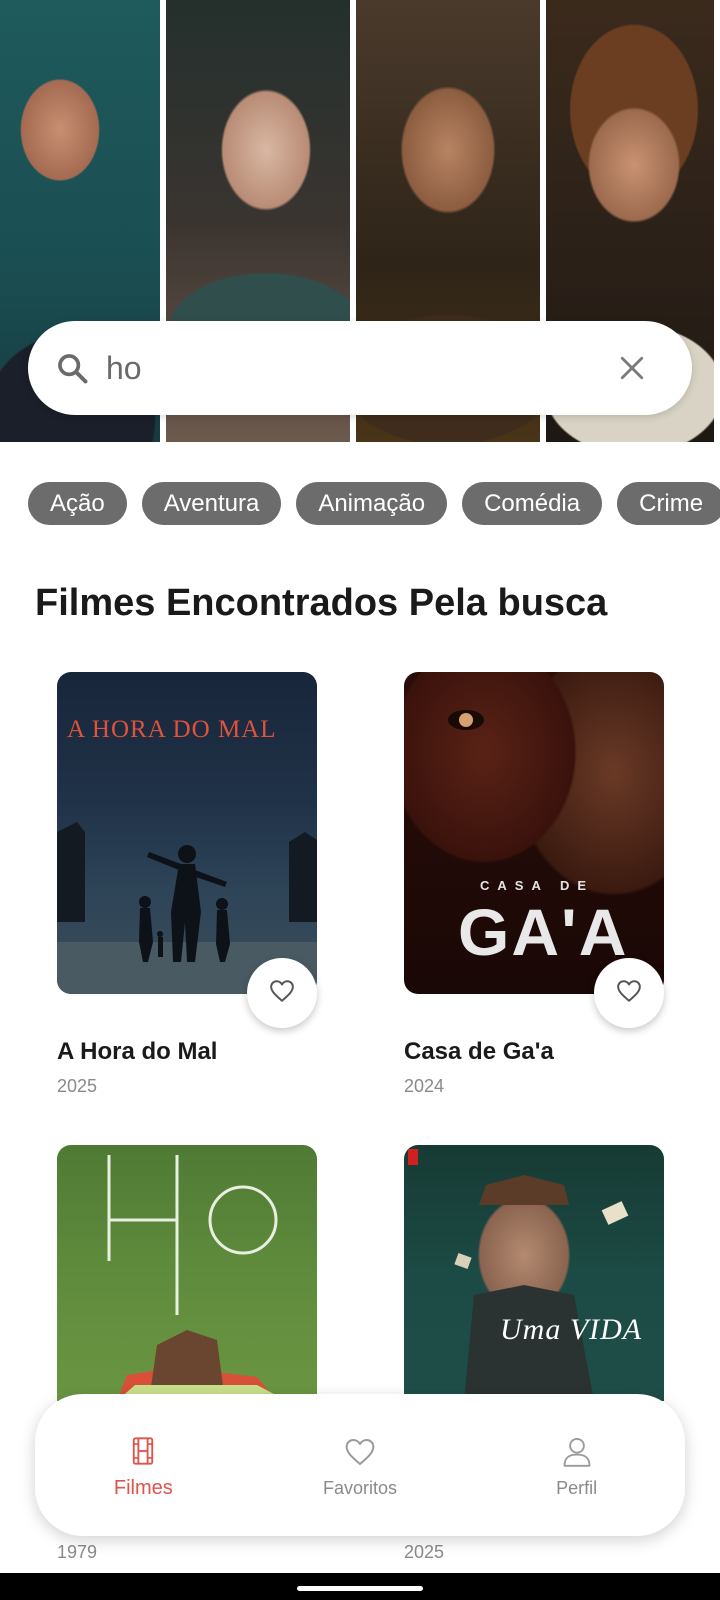  I want to click on movie-poster: Uma VIDA, so click(534, 1273).